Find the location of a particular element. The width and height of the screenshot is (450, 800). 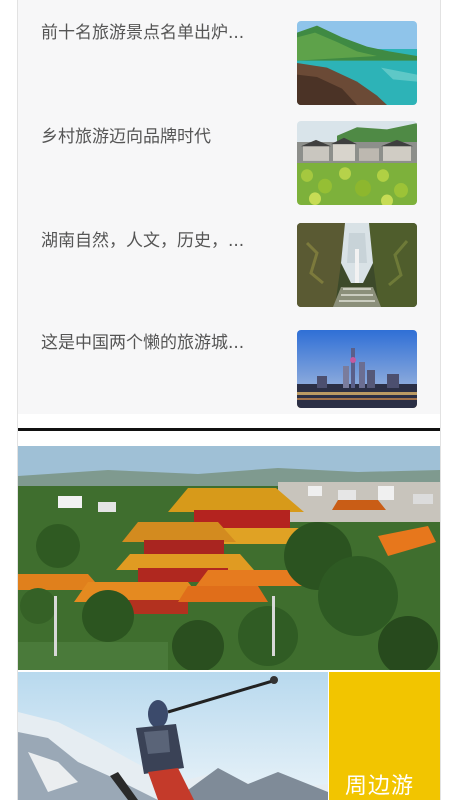

canyon-bridge-thumbnail is located at coordinates (357, 265).